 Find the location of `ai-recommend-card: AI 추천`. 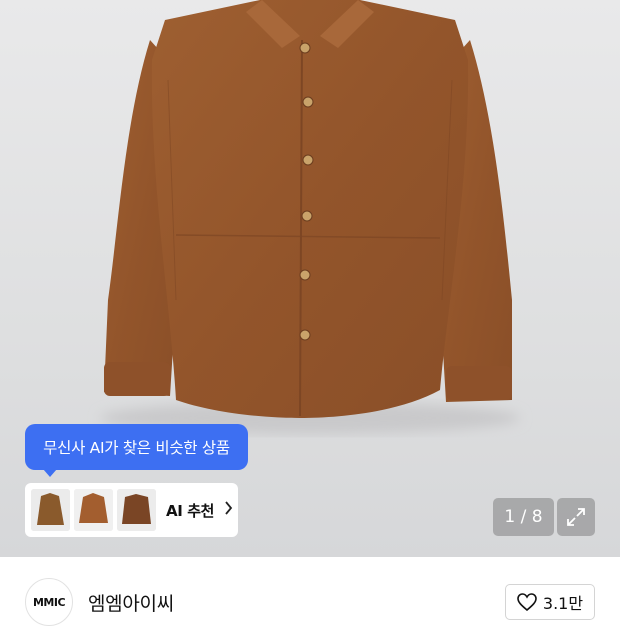

ai-recommend-card: AI 추천 is located at coordinates (131, 510).